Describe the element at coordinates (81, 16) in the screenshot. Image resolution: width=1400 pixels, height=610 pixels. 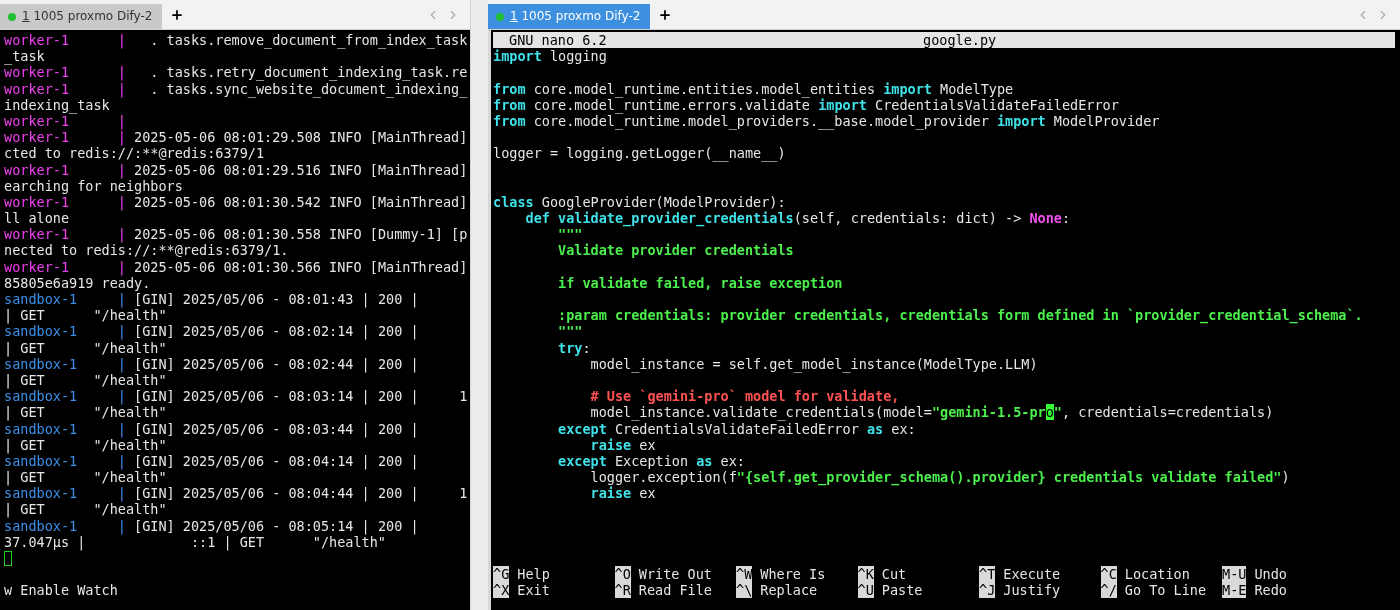
I see `terminal-tab: 1 1005 proxmo Dify-2` at that location.